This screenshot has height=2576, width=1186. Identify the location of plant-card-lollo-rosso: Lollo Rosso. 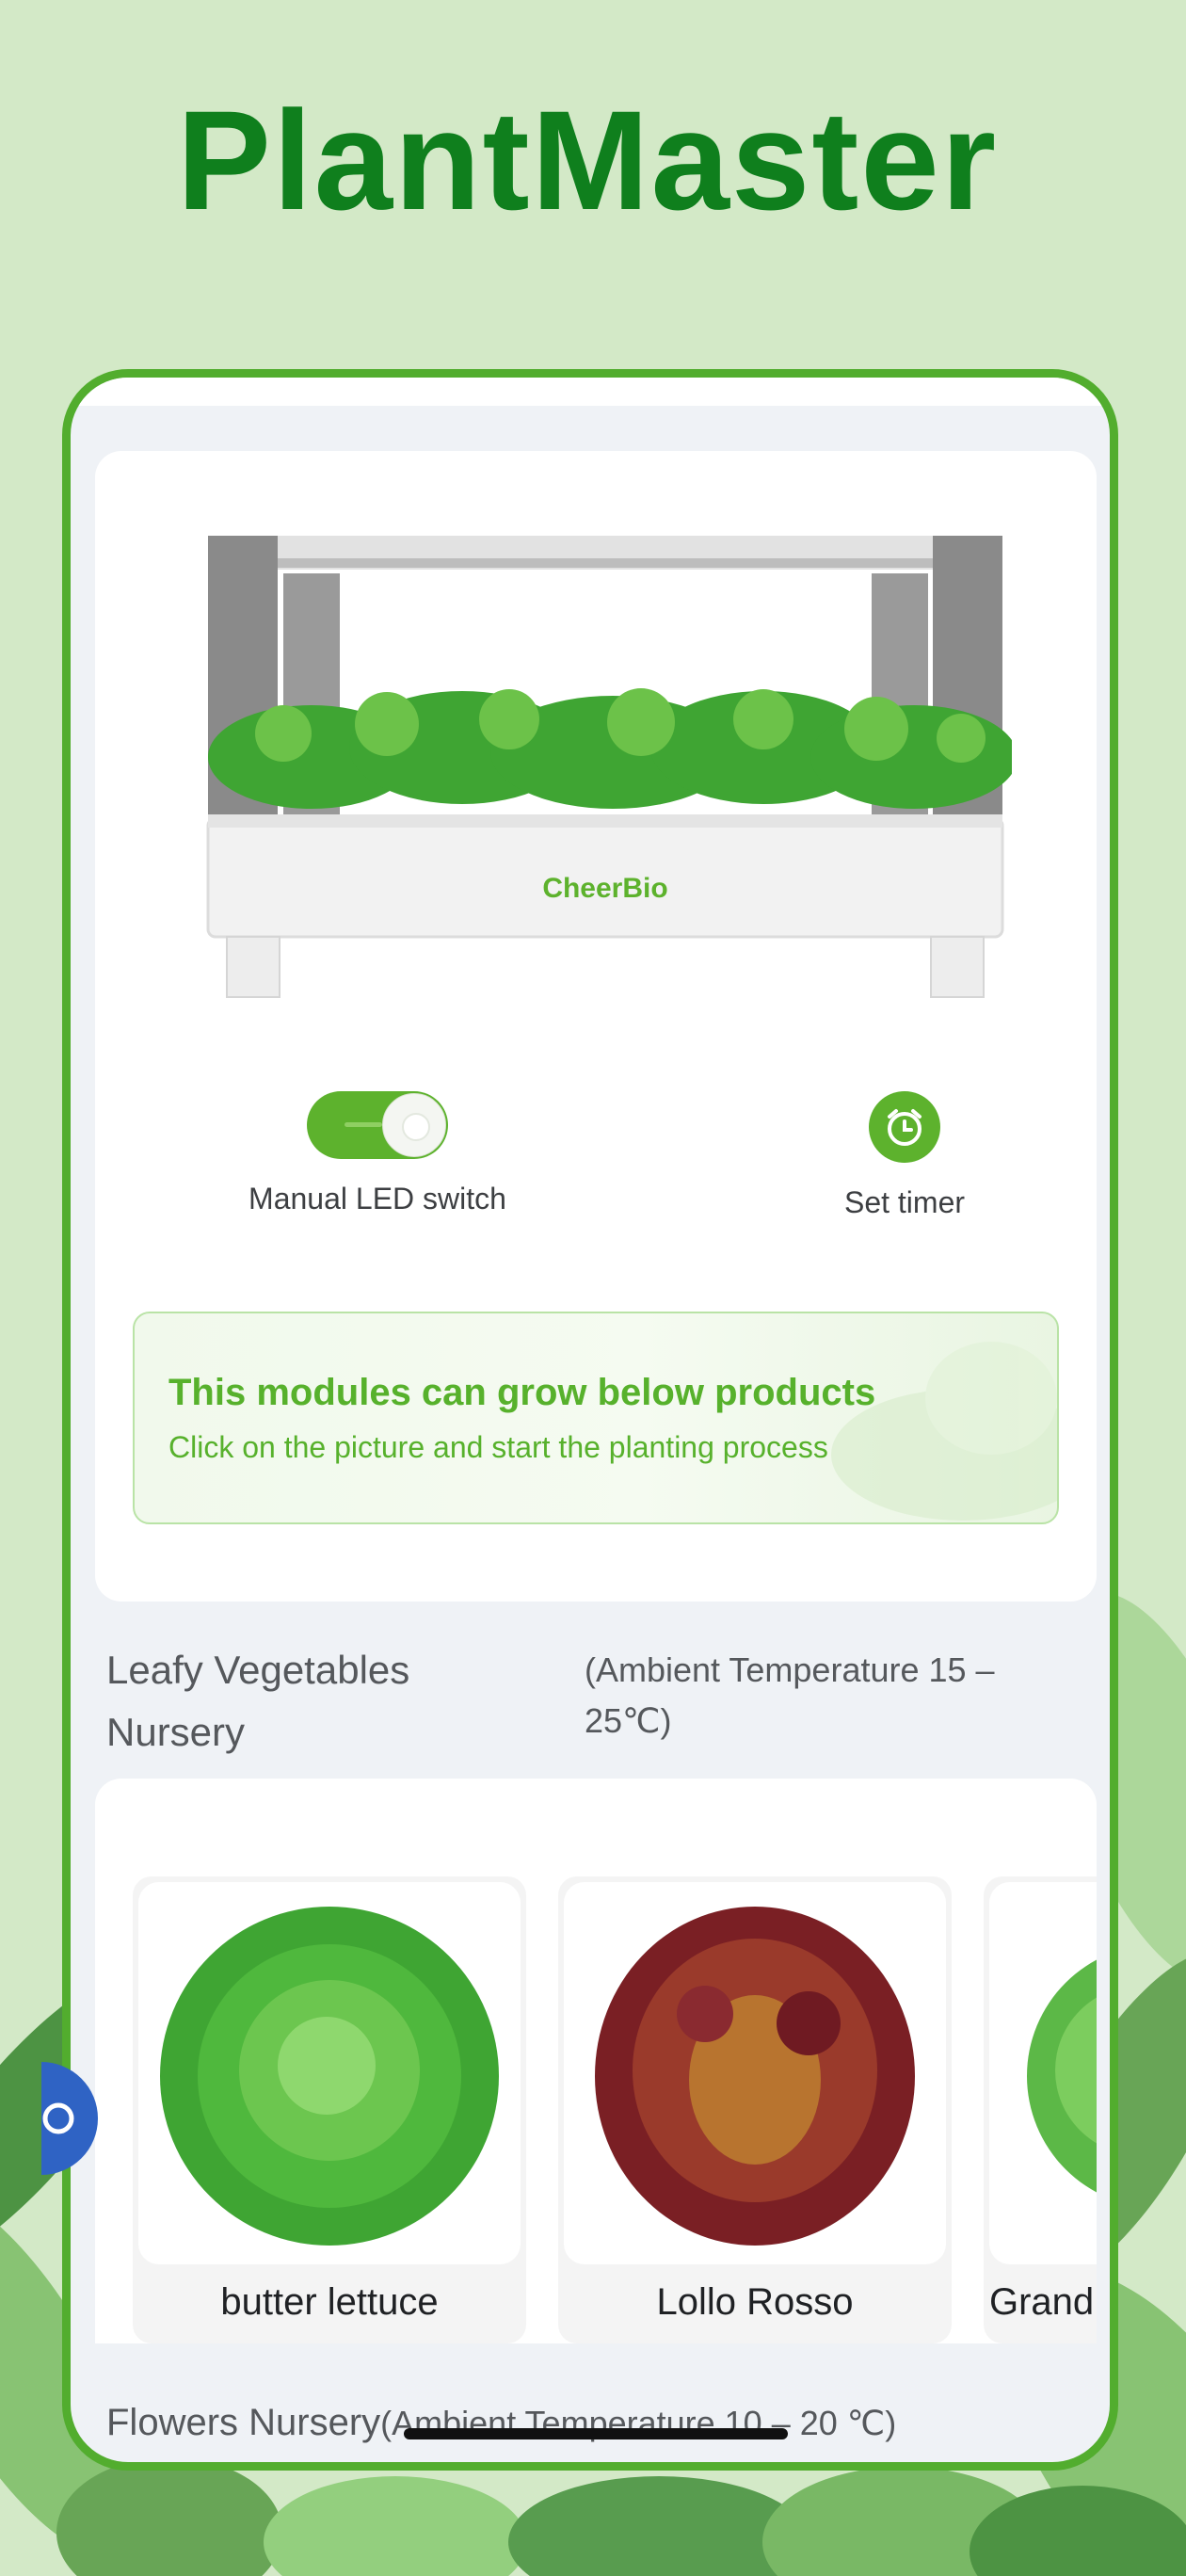
(755, 2109).